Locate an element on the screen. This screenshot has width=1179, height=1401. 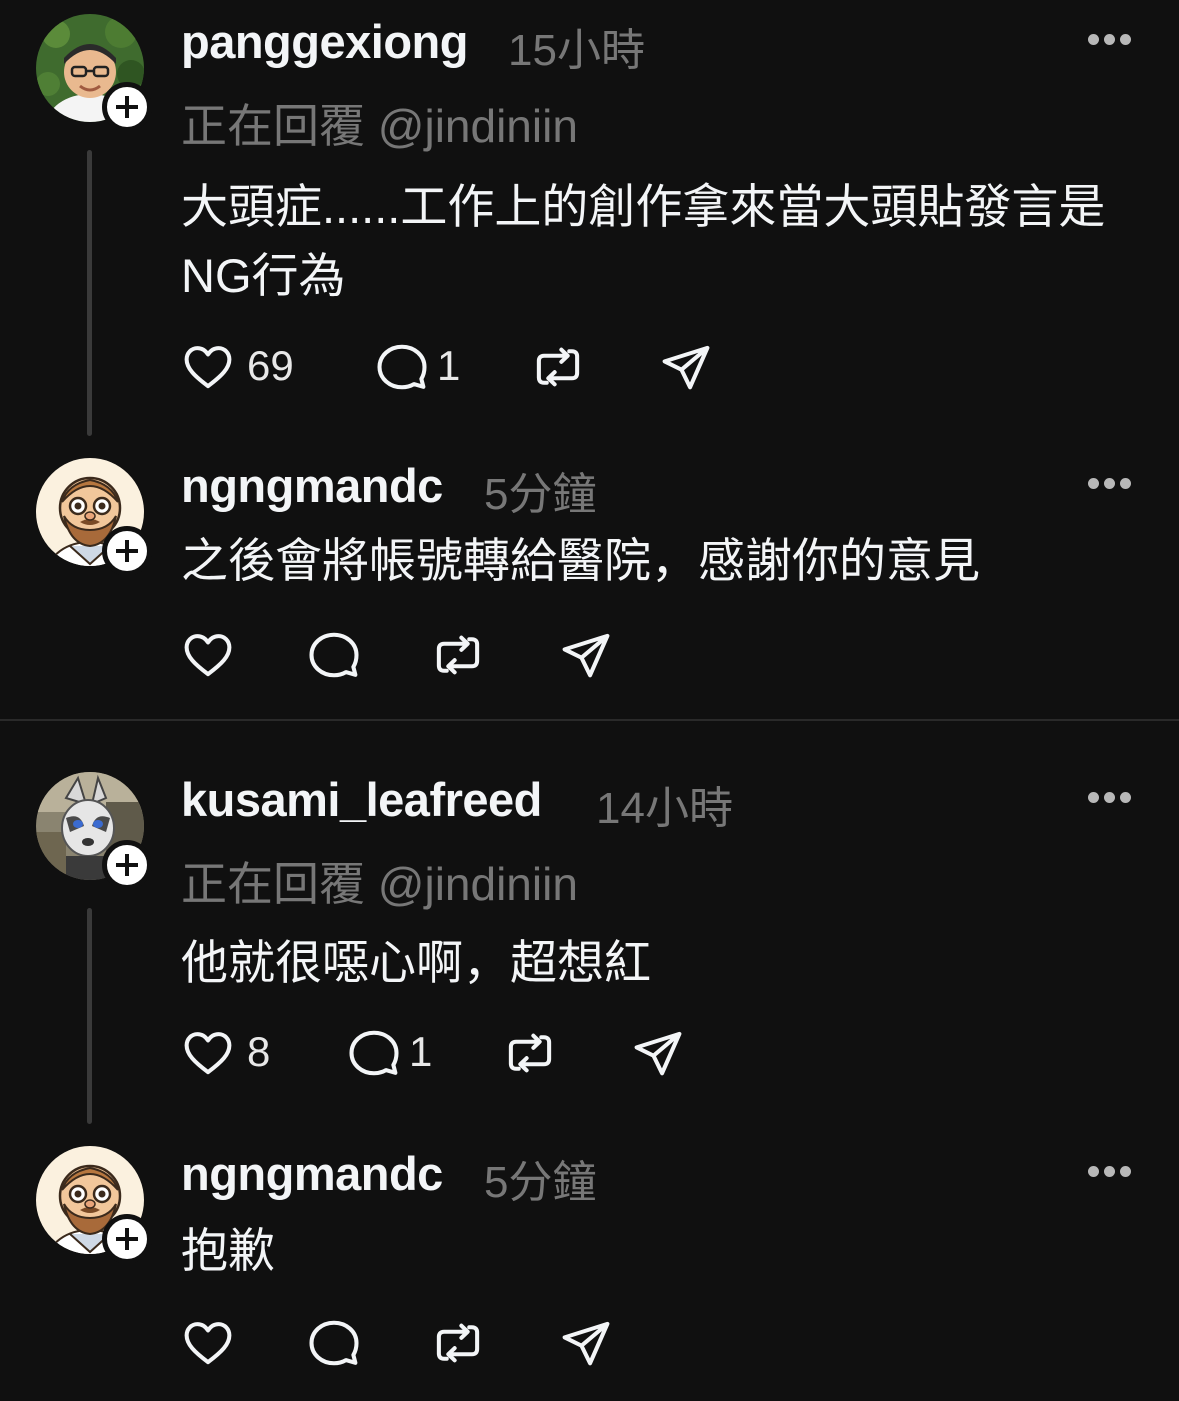
like-count: 8 is located at coordinates (259, 1051).